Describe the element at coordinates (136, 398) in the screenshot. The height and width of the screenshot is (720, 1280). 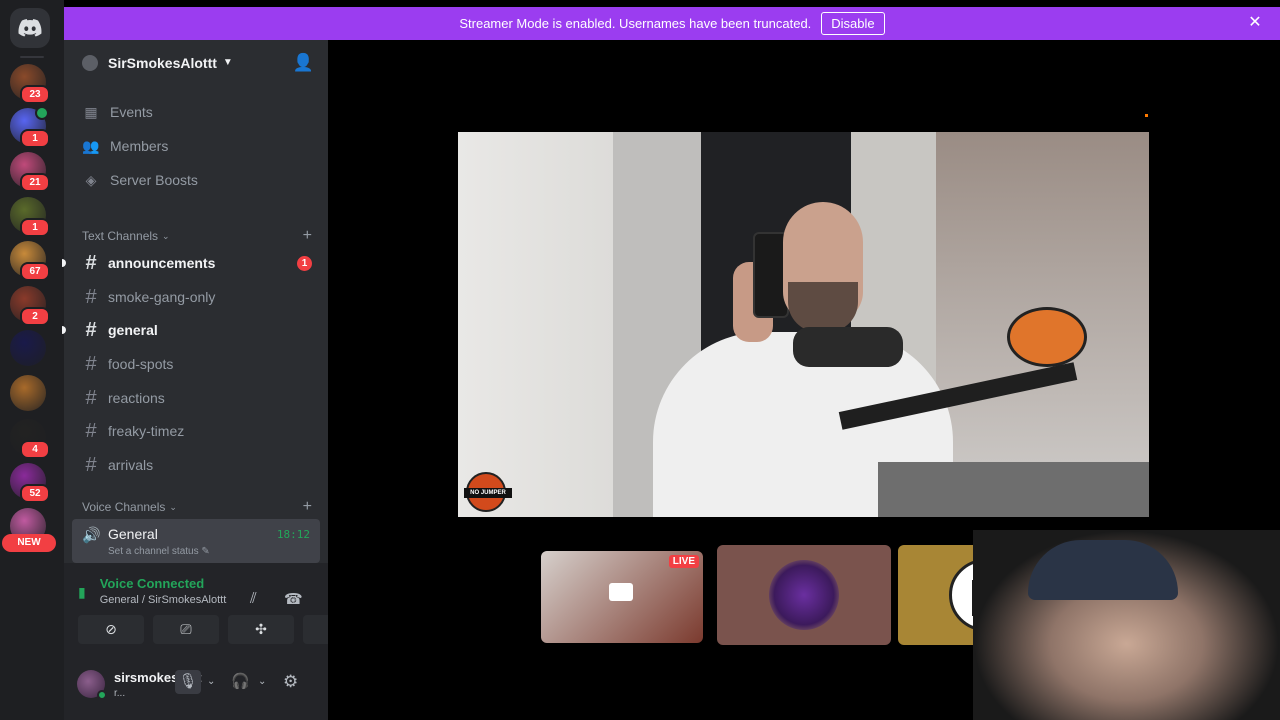
I see `channel-name: reactions` at that location.